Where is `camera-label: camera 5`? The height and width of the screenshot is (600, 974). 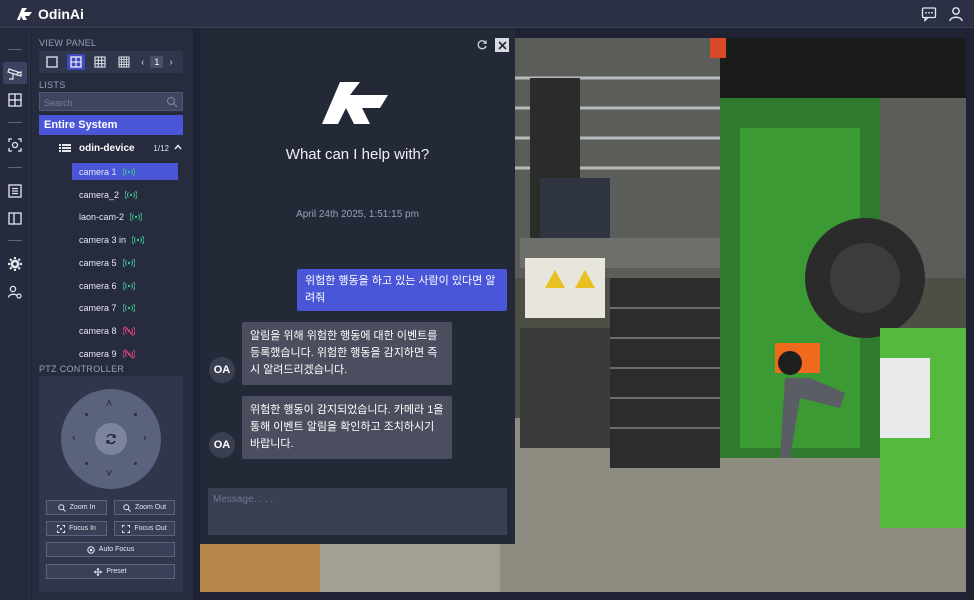
camera-label: camera 5 is located at coordinates (98, 262).